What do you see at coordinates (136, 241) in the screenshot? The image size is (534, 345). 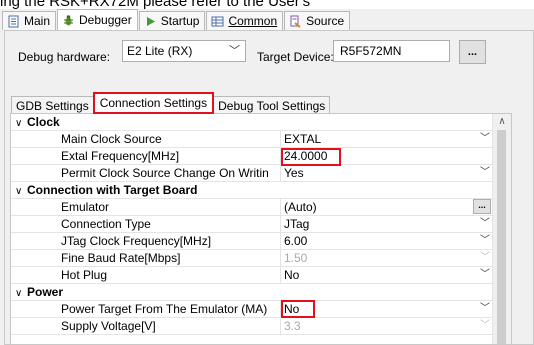 I see `property-name: JTag Clock Frequency[MHz]` at bounding box center [136, 241].